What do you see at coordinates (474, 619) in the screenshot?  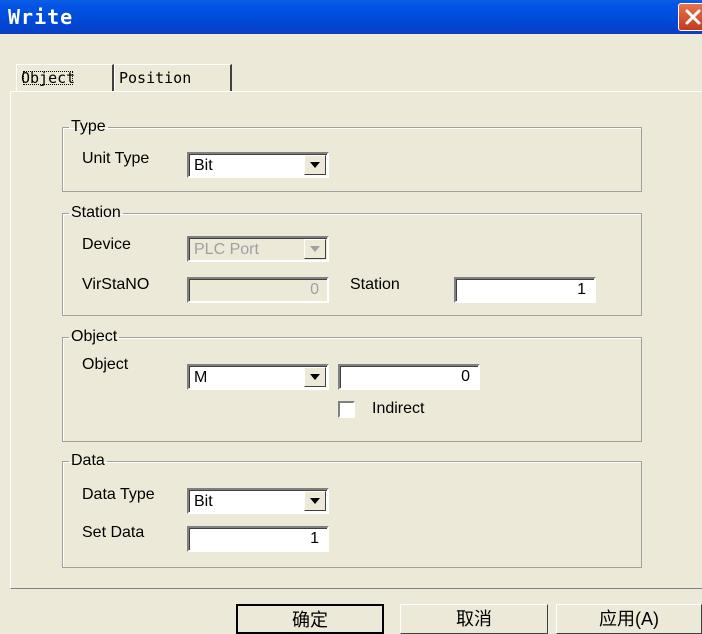 I see `cancel-button: 取消` at bounding box center [474, 619].